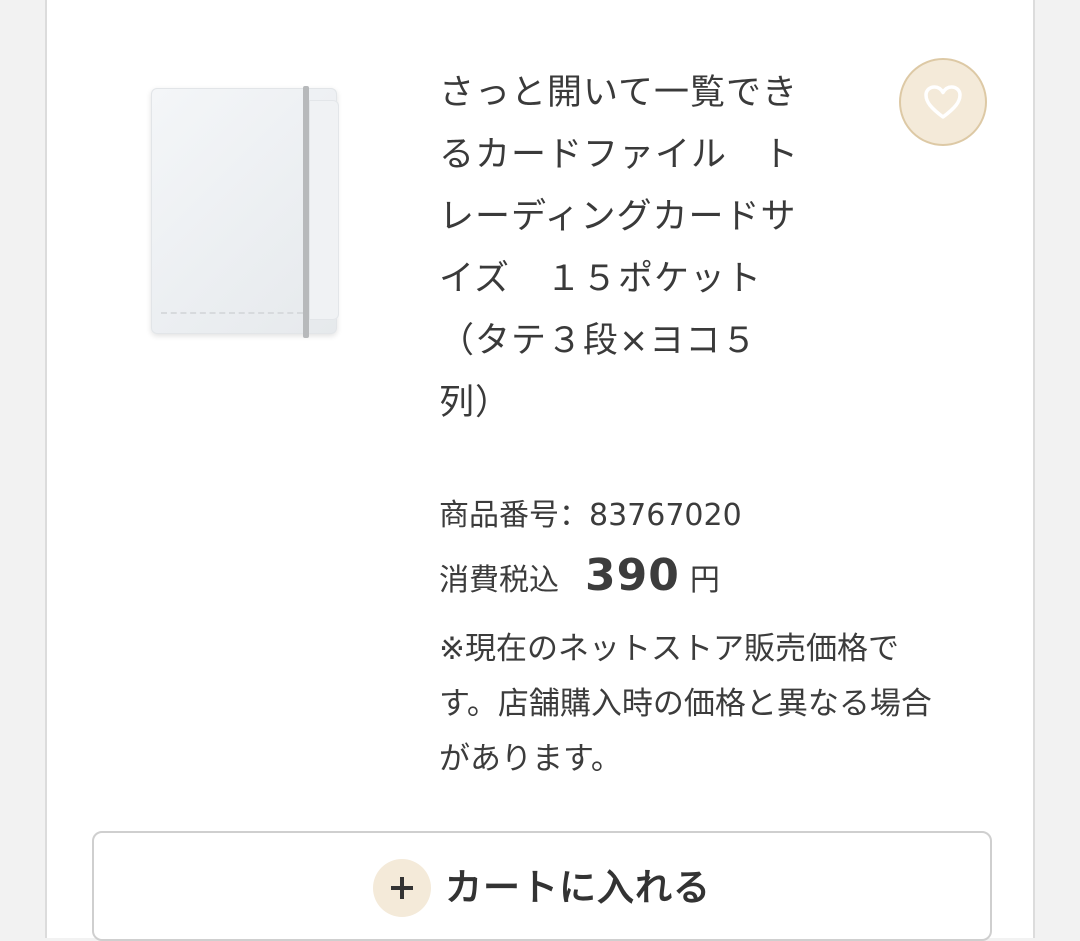  I want to click on product-title-line: （タテ３段×ヨコ５, so click(598, 341).